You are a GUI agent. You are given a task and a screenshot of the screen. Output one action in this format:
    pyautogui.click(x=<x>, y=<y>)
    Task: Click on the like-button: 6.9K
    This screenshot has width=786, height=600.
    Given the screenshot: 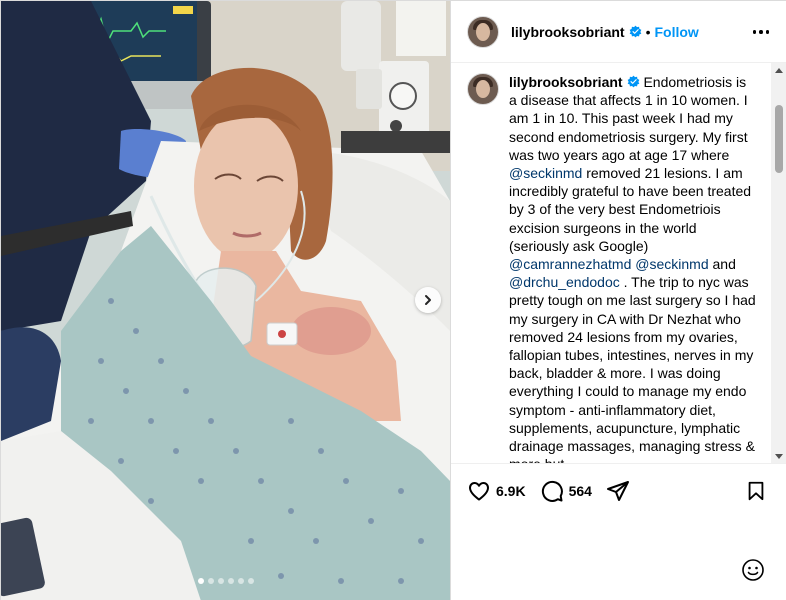 What is the action you would take?
    pyautogui.click(x=503, y=491)
    